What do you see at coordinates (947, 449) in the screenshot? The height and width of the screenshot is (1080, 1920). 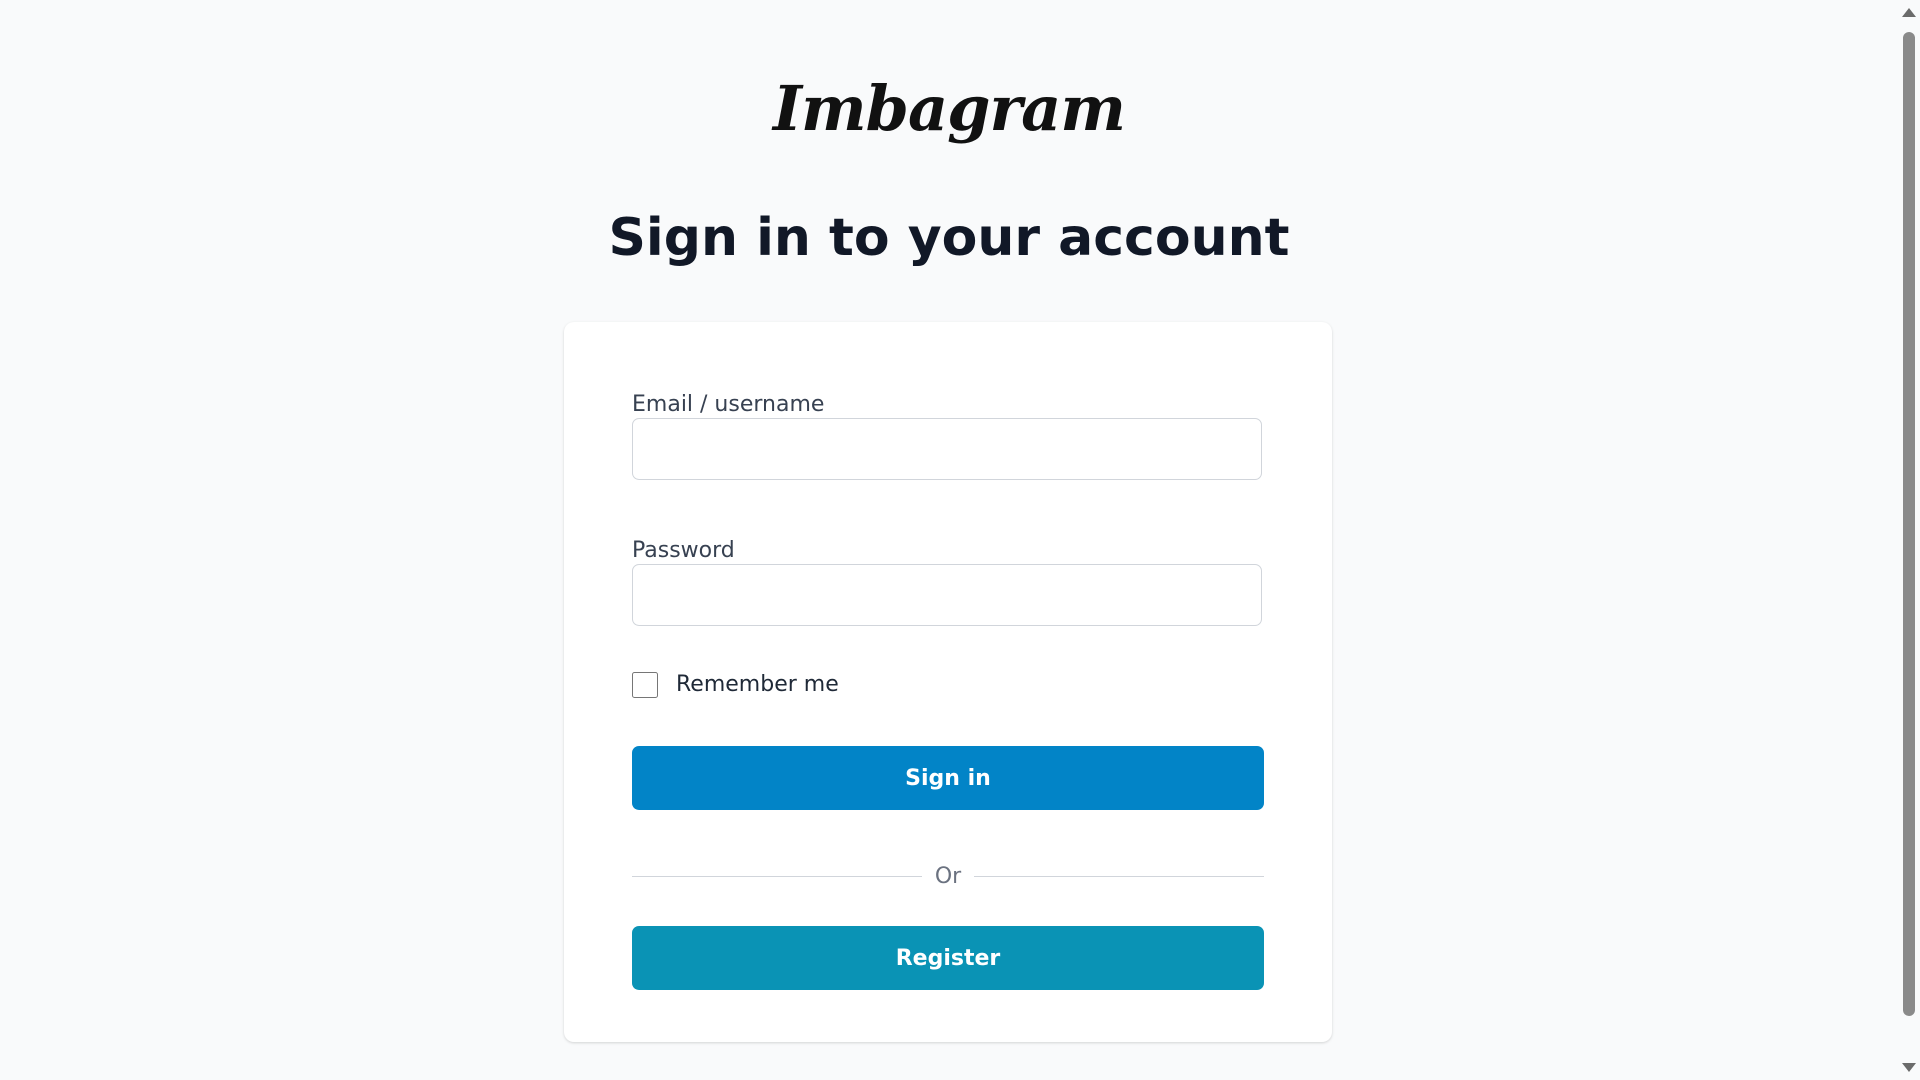 I see `email-input` at bounding box center [947, 449].